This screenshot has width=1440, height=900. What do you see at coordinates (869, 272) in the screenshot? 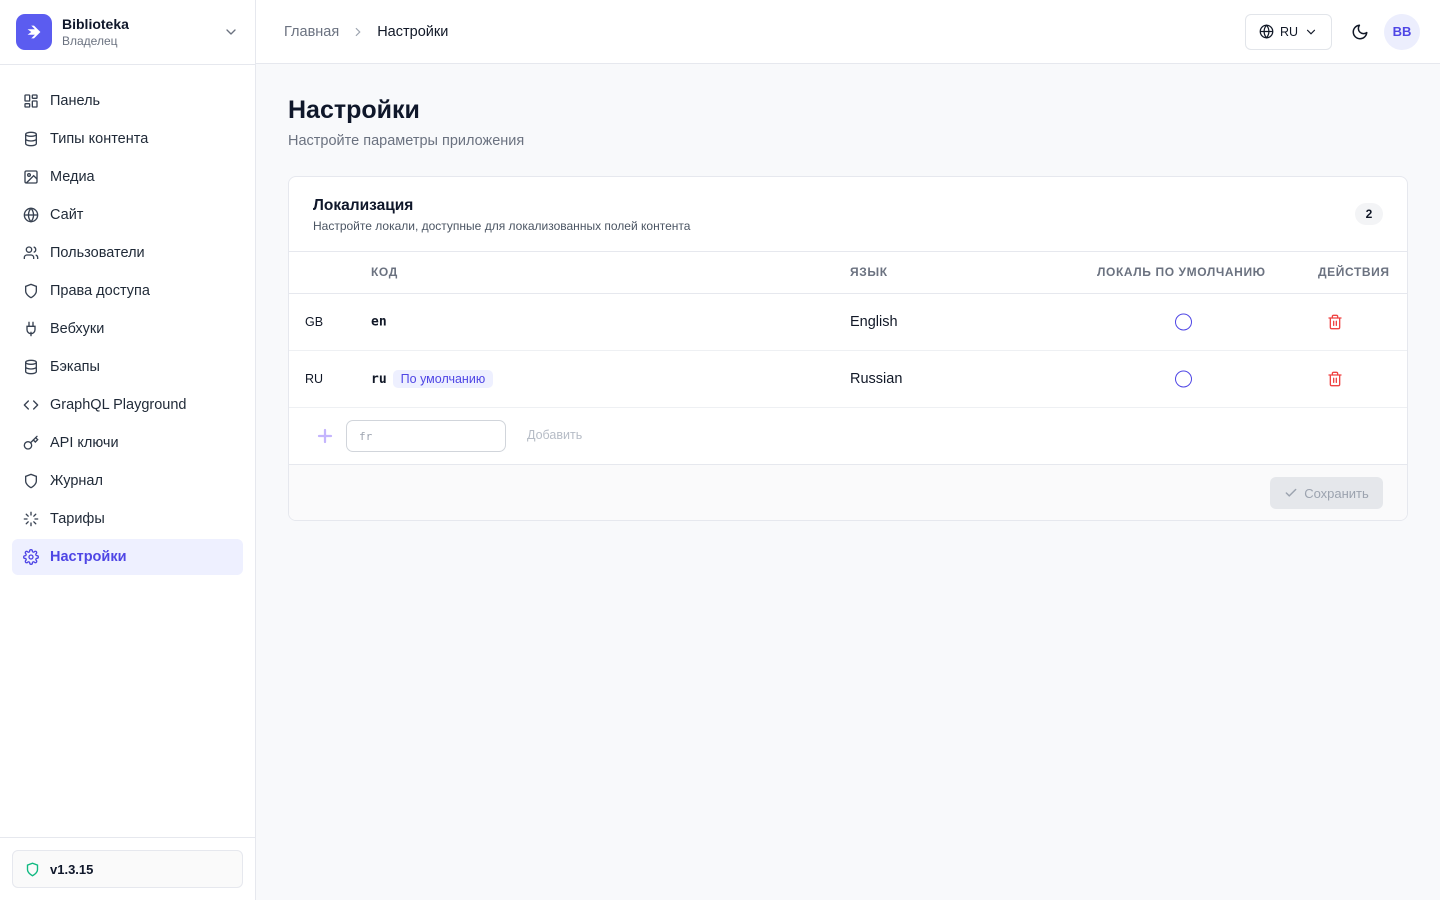
I see `column-header-language: ЯЗЫК` at bounding box center [869, 272].